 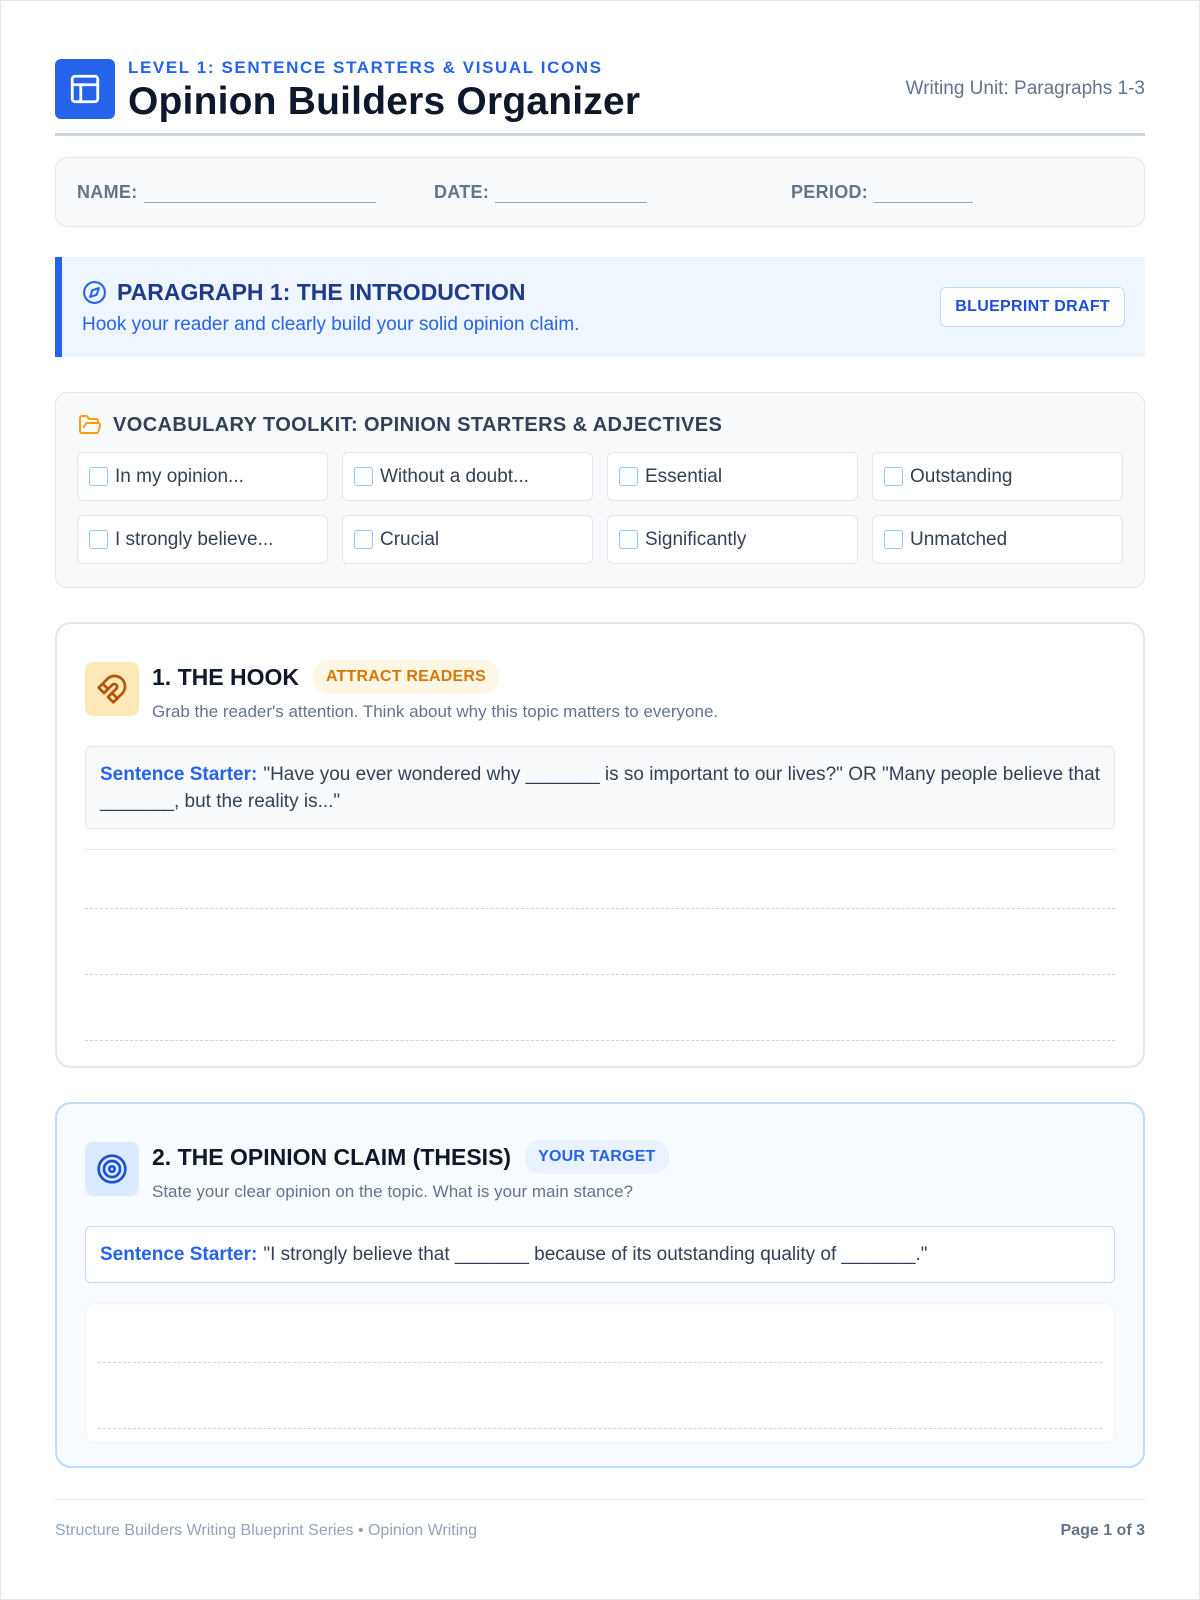 I want to click on folder-open-icon, so click(x=90, y=424).